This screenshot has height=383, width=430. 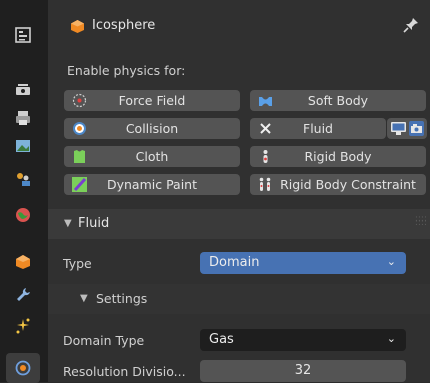 I want to click on properties-tab-bar, so click(x=24, y=191).